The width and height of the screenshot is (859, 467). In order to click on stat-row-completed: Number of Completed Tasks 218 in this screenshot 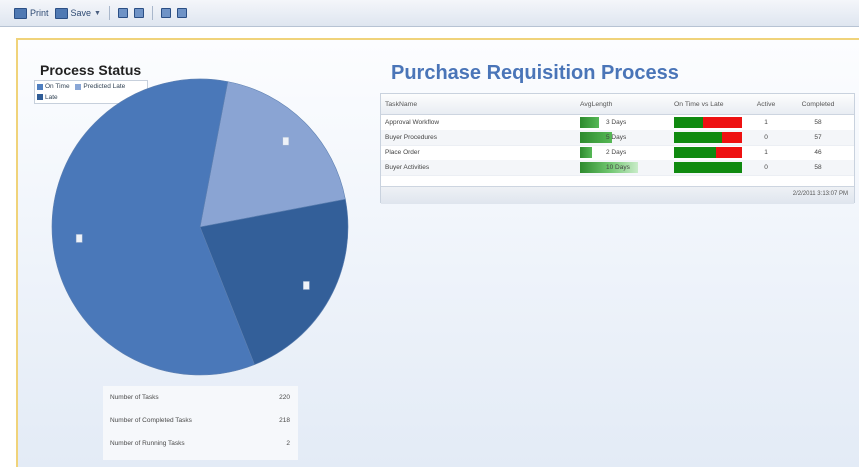, I will do `click(200, 420)`.